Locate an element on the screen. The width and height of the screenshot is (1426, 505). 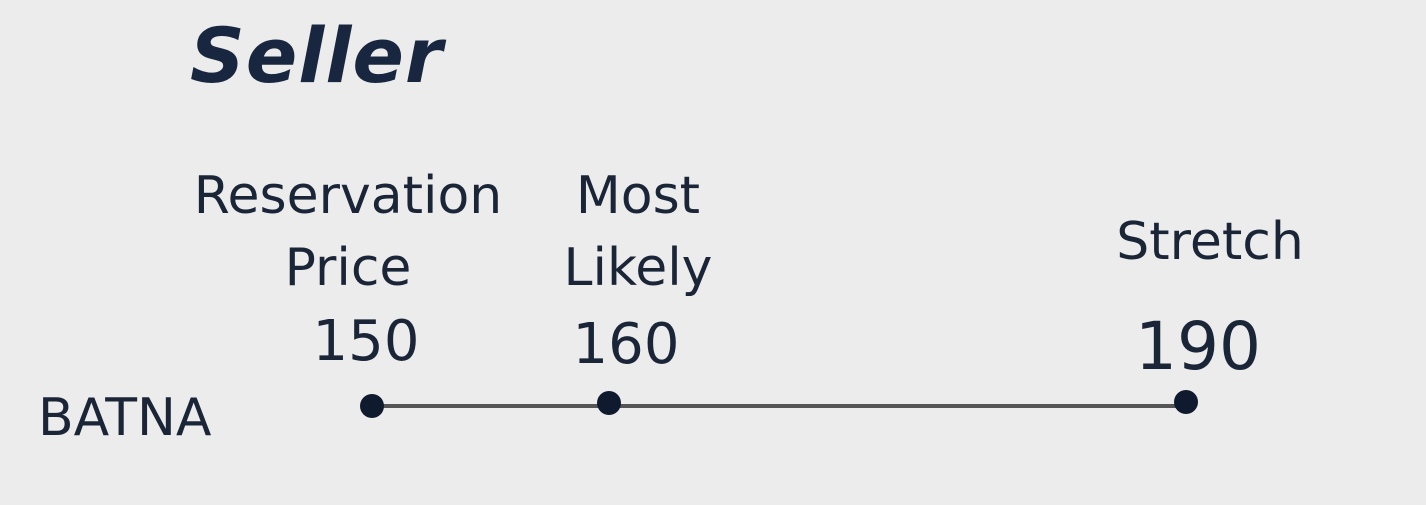
most-likely-dot is located at coordinates (609, 403).